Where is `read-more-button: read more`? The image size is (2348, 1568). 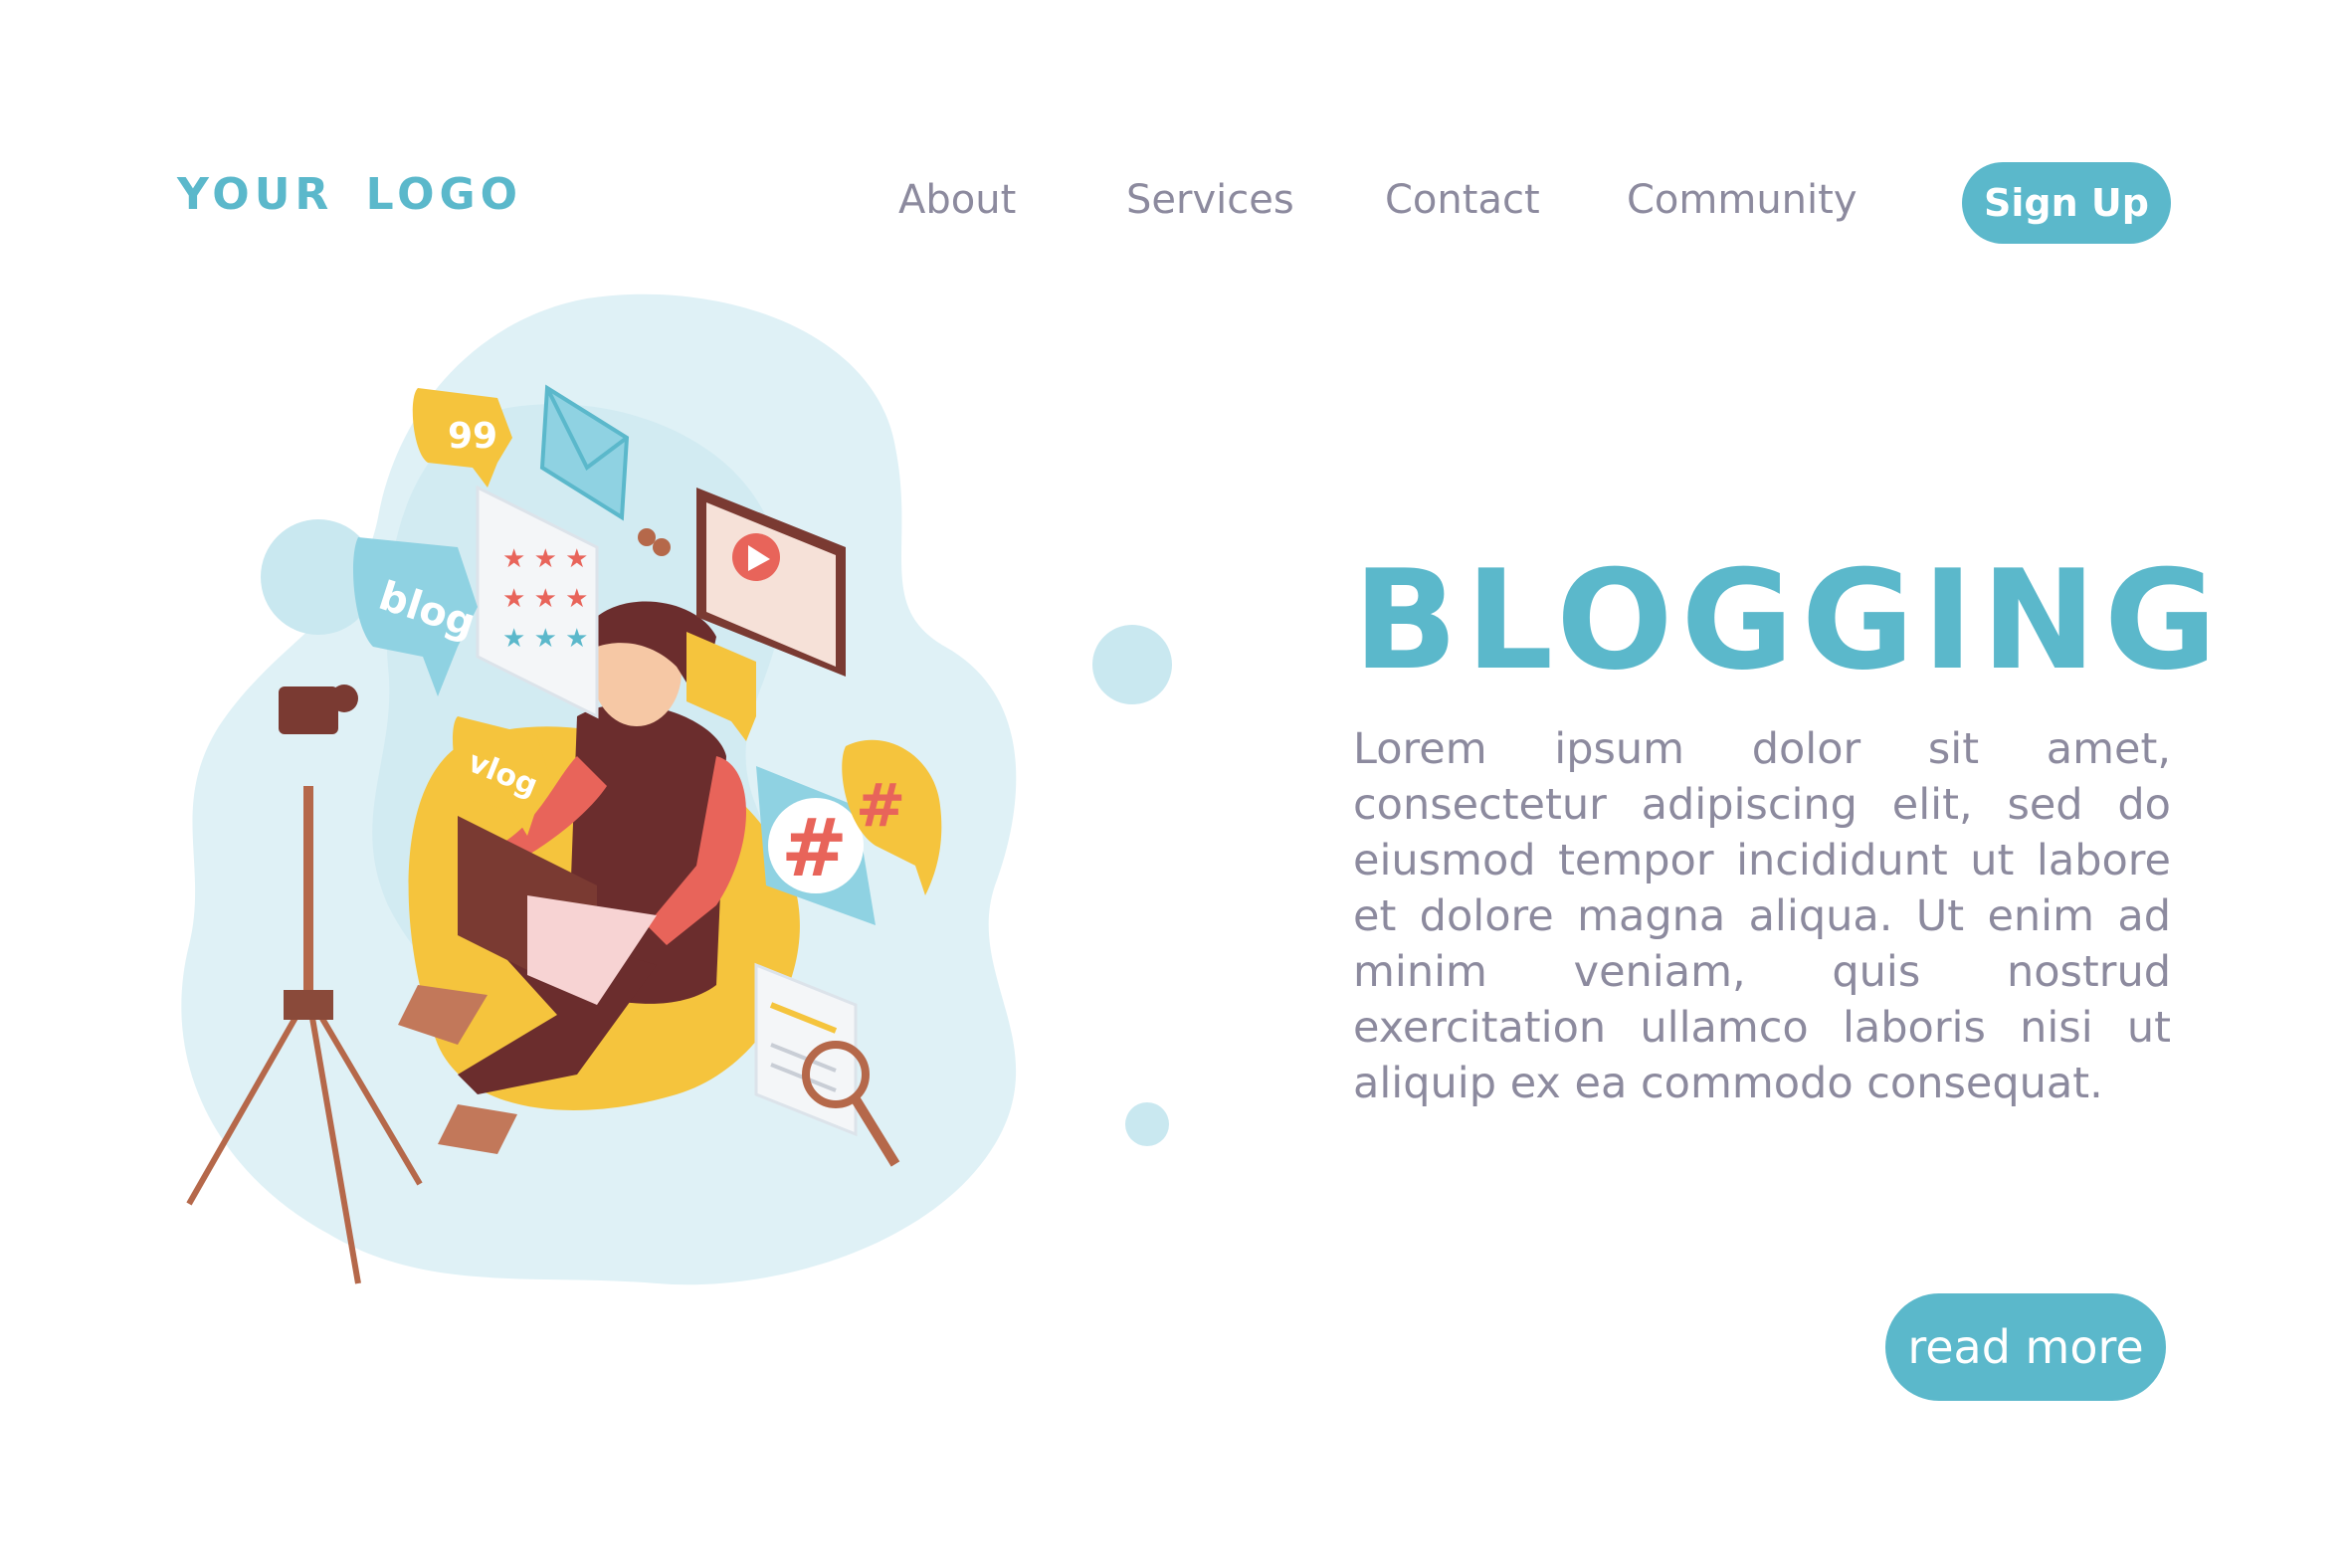
read-more-button: read more is located at coordinates (2025, 1347).